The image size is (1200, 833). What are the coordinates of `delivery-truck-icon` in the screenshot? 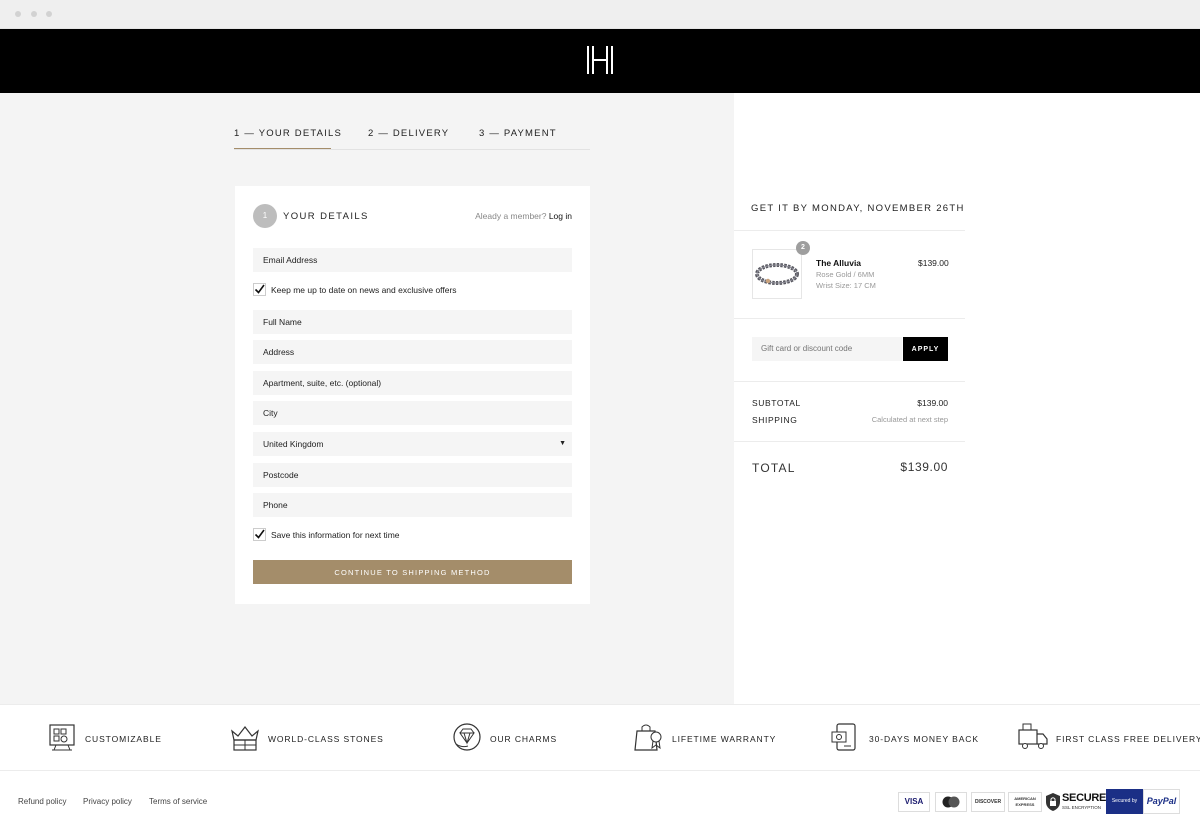 It's located at (1033, 736).